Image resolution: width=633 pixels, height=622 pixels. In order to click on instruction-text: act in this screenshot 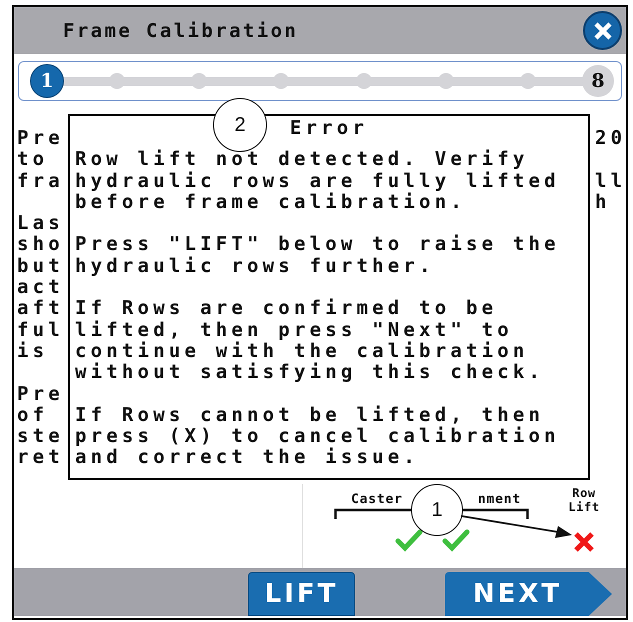, I will do `click(40, 287)`.